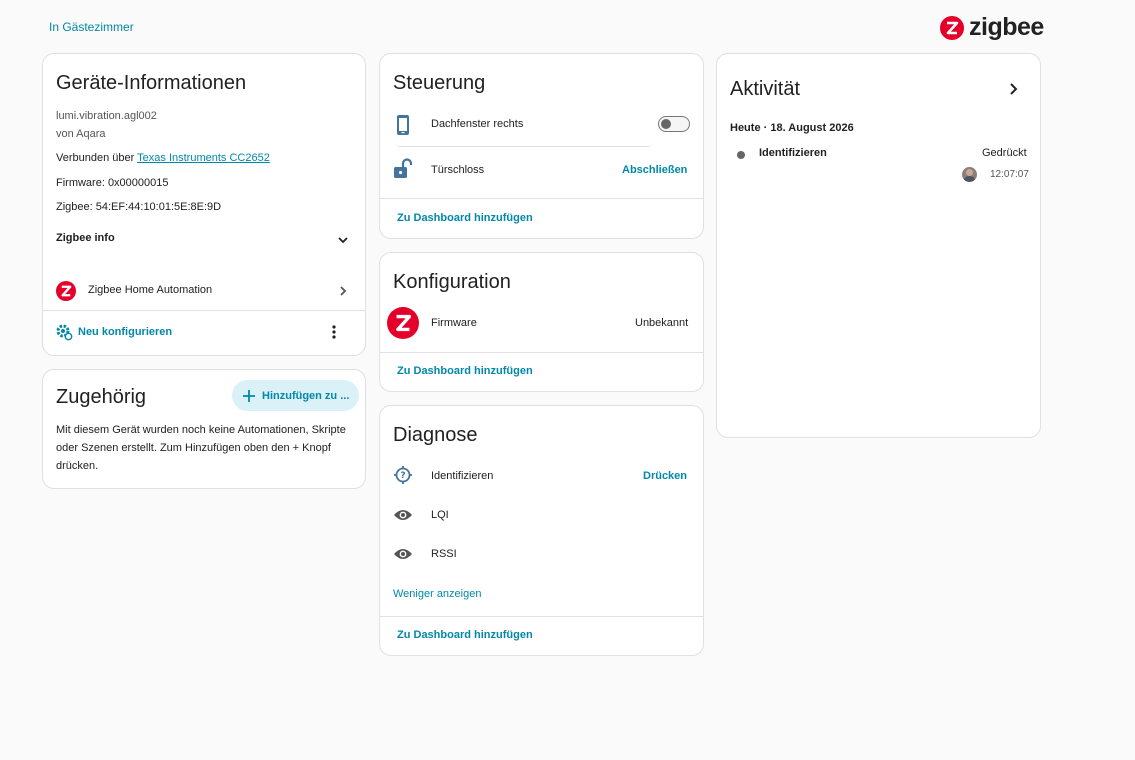  I want to click on firmware-info: Firmware: 0x00000015, so click(112, 183).